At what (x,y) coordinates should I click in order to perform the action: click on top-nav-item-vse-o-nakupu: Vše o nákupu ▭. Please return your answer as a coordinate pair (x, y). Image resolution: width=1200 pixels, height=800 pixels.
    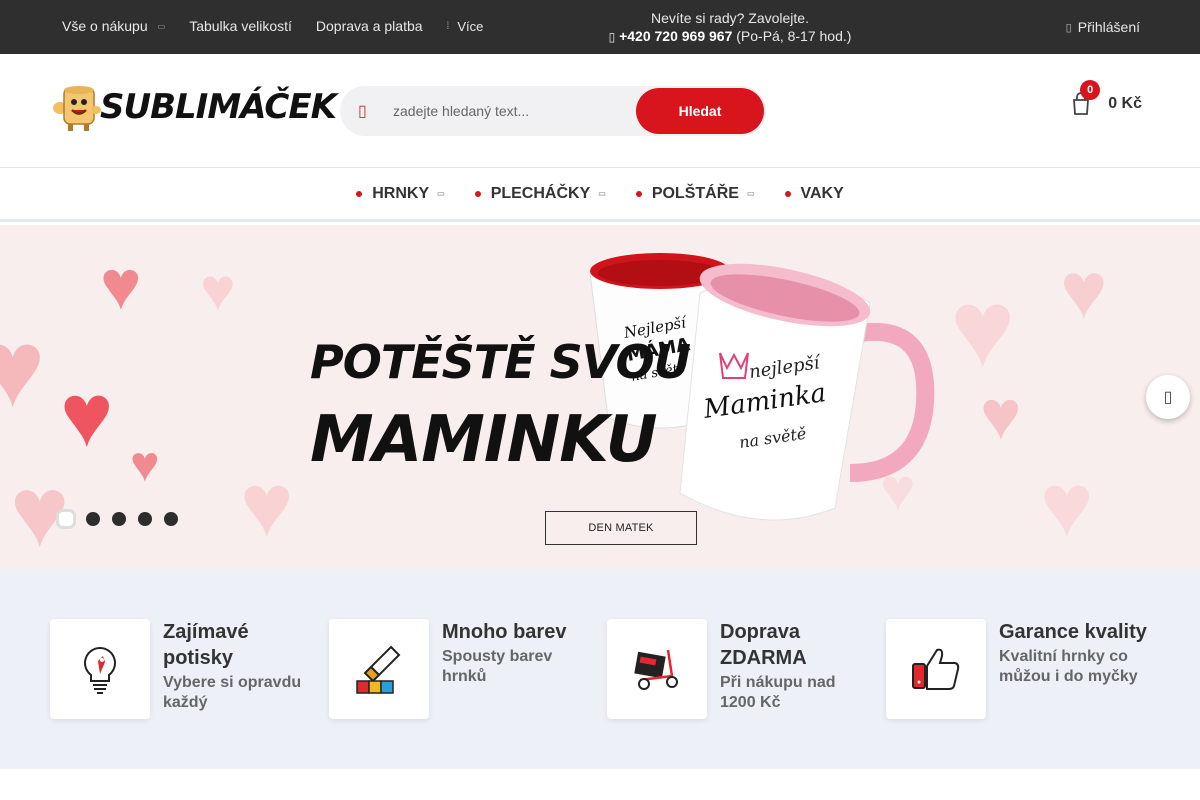
    Looking at the image, I should click on (113, 26).